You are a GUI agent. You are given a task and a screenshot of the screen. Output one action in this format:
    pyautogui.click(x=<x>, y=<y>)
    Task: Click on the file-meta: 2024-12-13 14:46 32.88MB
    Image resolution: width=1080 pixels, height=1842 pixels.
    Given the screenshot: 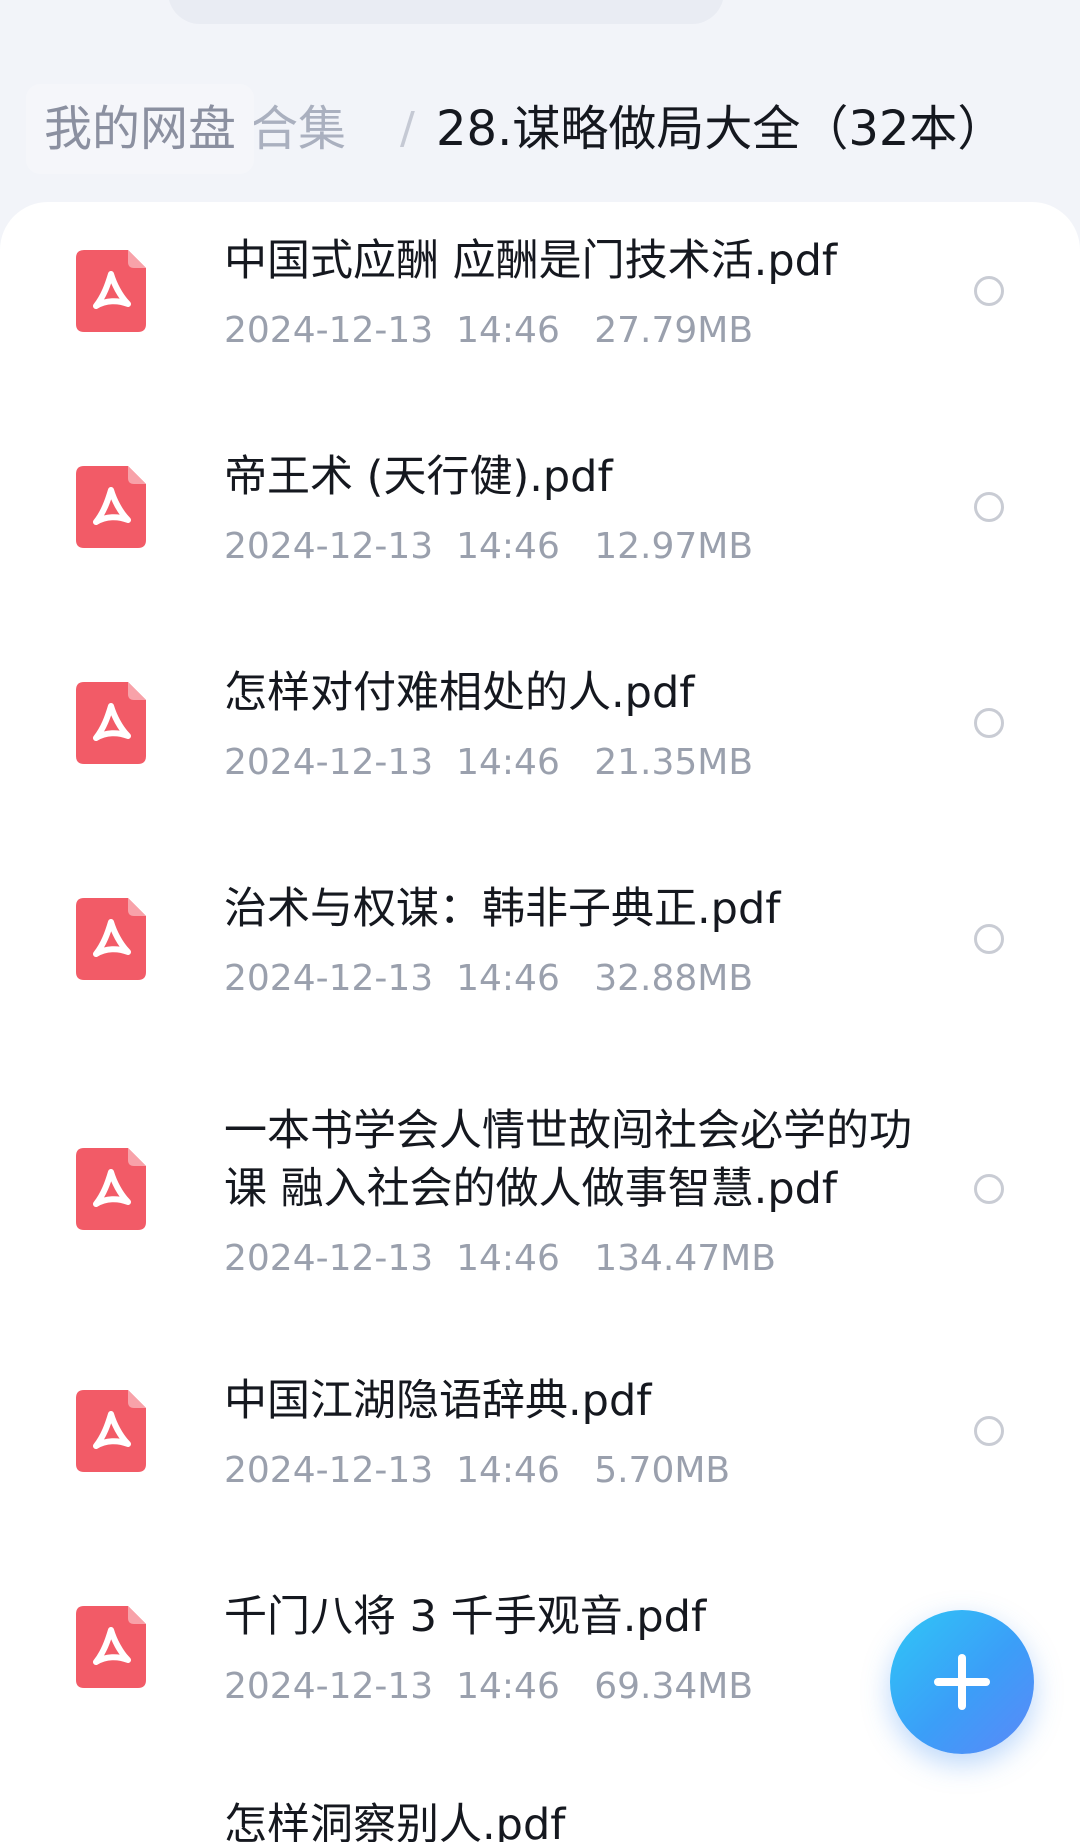 What is the action you would take?
    pyautogui.click(x=488, y=979)
    